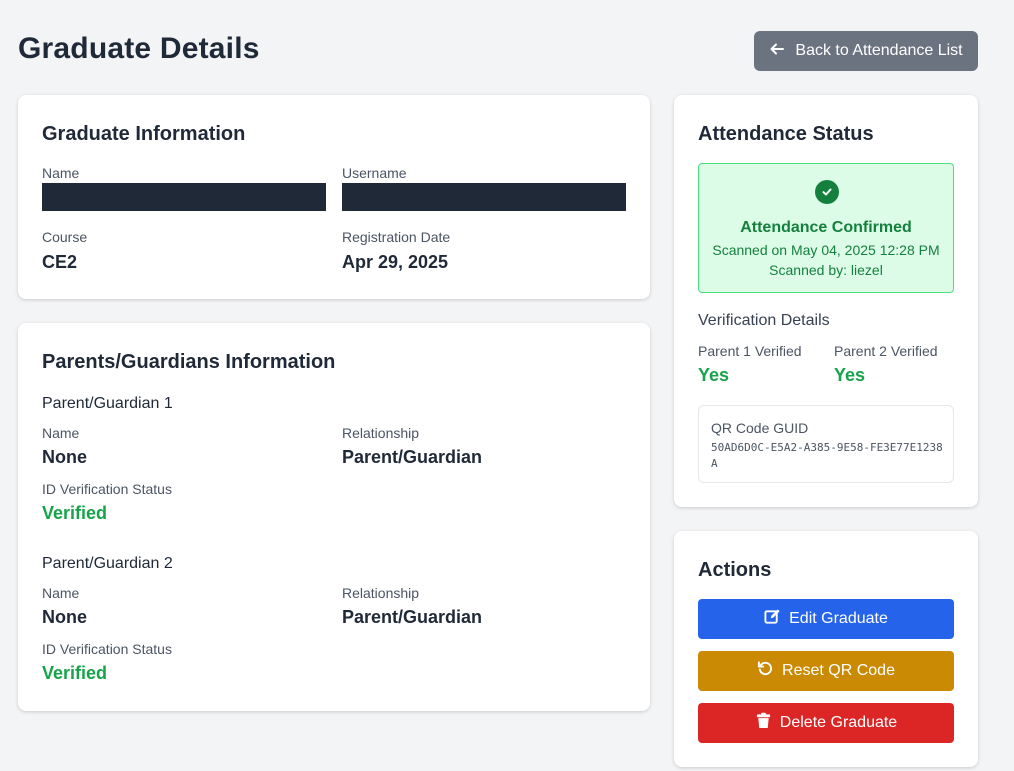 The width and height of the screenshot is (1014, 771). Describe the element at coordinates (60, 262) in the screenshot. I see `course-value: CE2` at that location.